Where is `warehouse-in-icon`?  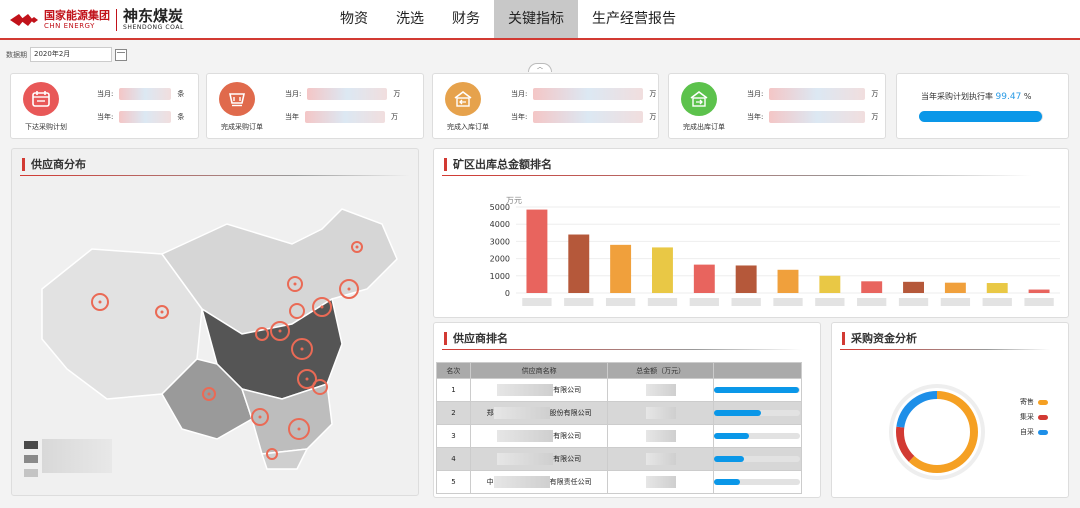 warehouse-in-icon is located at coordinates (463, 99).